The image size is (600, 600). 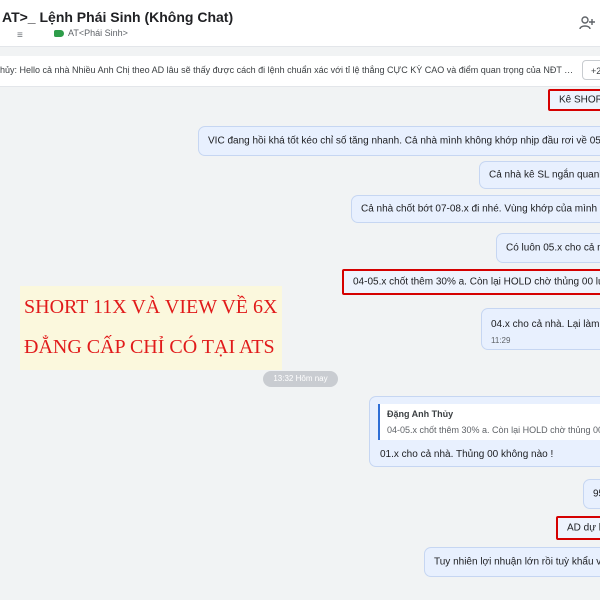 I want to click on message-bubble: 95, so click(x=591, y=494).